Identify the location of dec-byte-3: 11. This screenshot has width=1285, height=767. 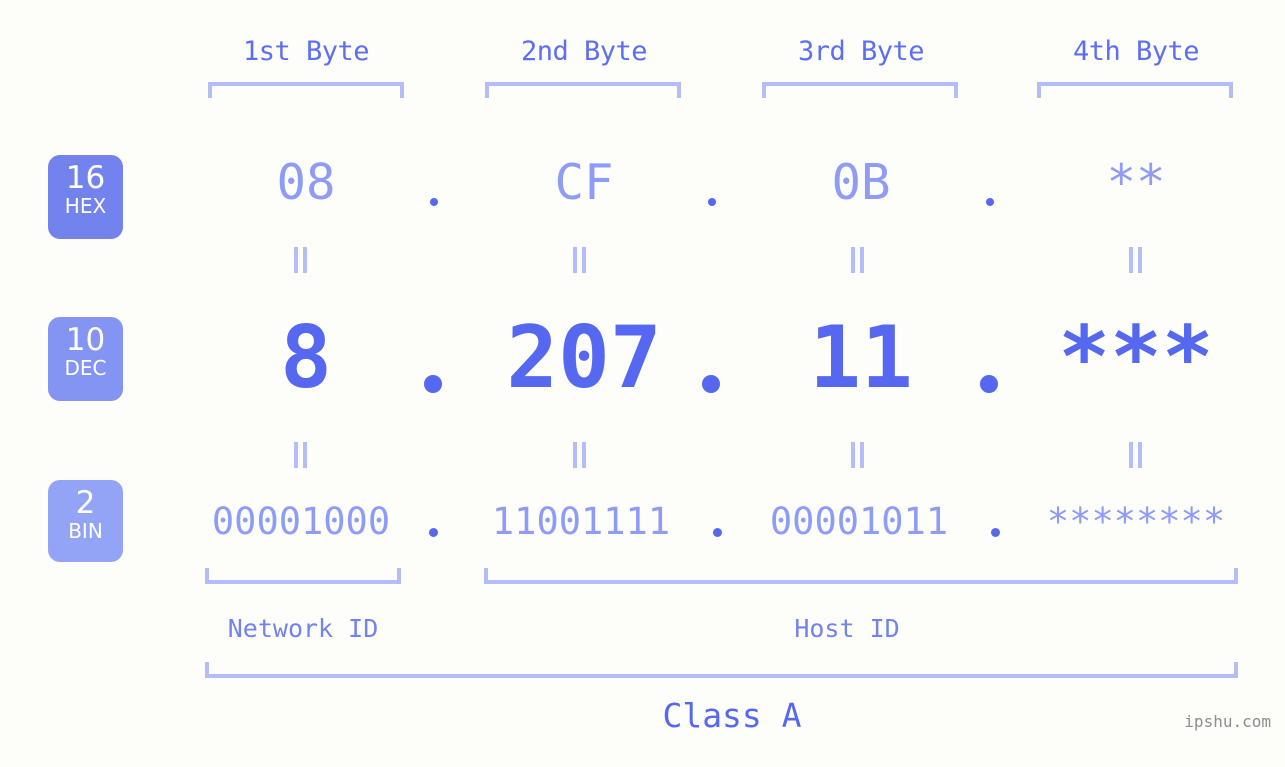
(861, 358).